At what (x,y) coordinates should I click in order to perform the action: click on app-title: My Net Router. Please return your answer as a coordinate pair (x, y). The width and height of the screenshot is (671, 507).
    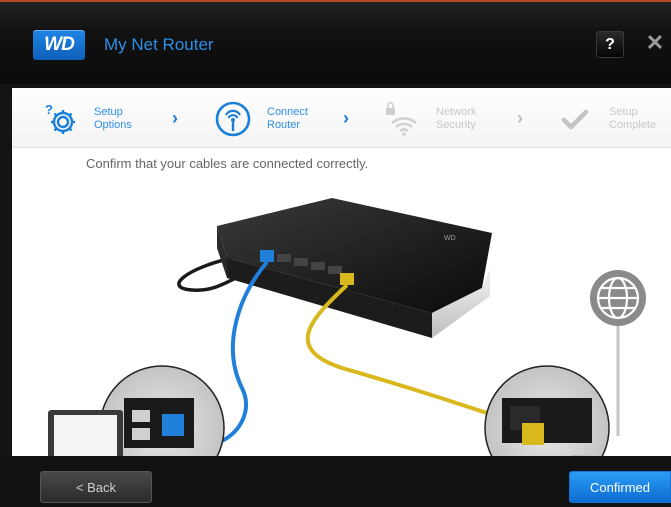
    Looking at the image, I should click on (159, 44).